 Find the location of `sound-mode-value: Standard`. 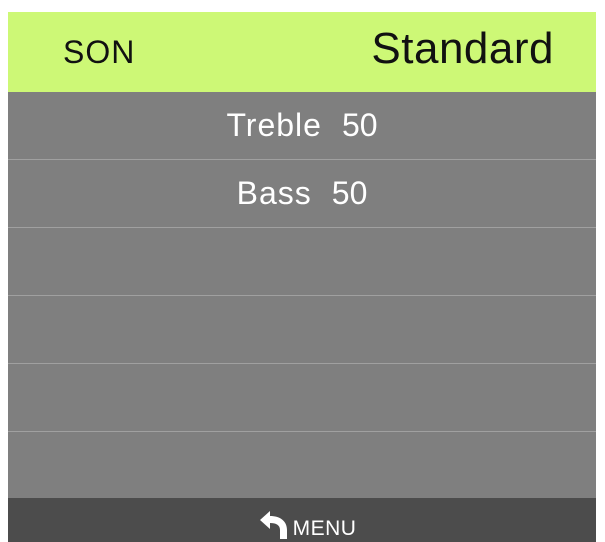

sound-mode-value: Standard is located at coordinates (462, 49).